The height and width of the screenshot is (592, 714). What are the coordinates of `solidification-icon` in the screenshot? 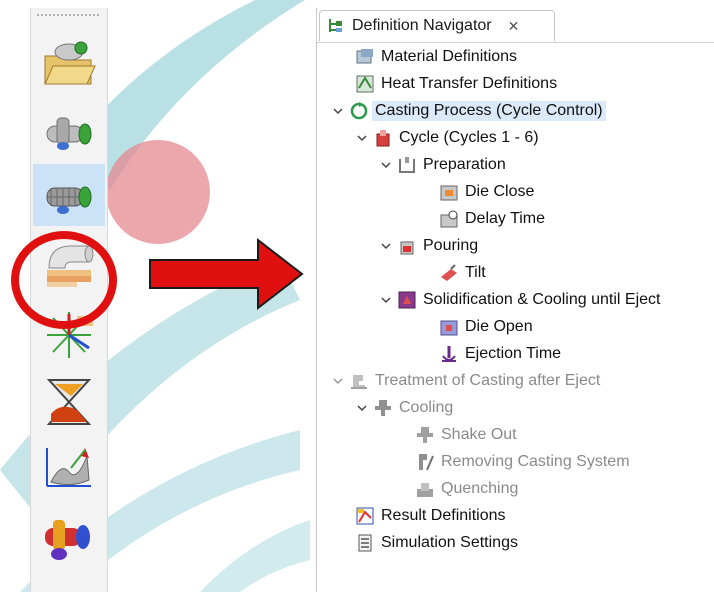 It's located at (407, 300).